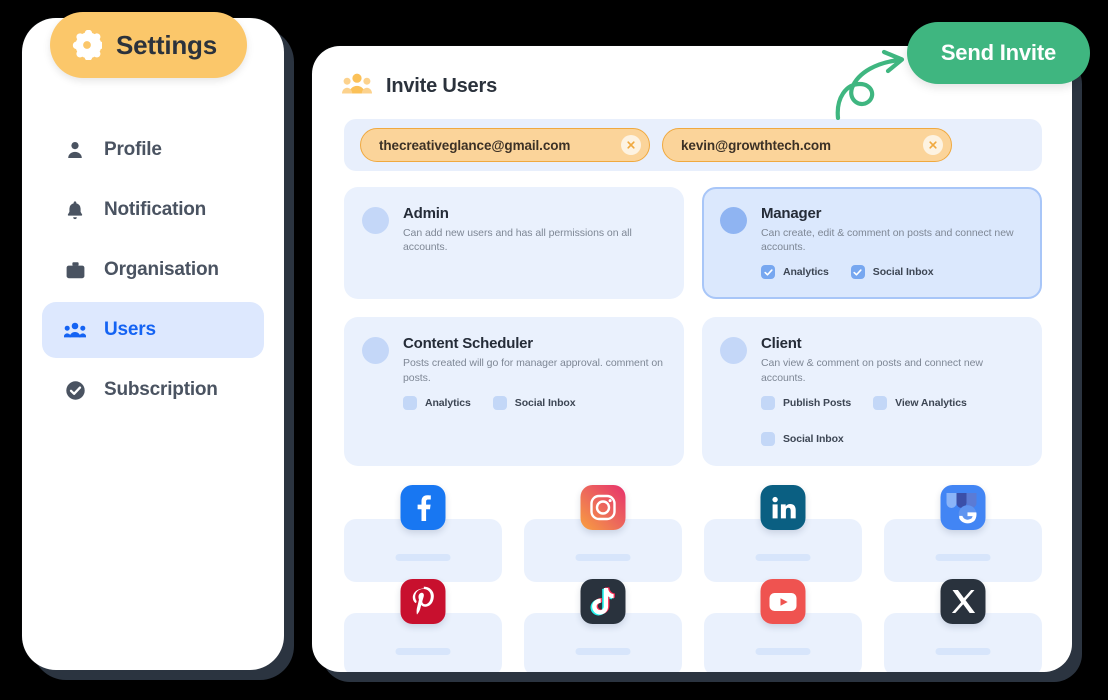 The width and height of the screenshot is (1108, 700). I want to click on google-business-icon, so click(963, 507).